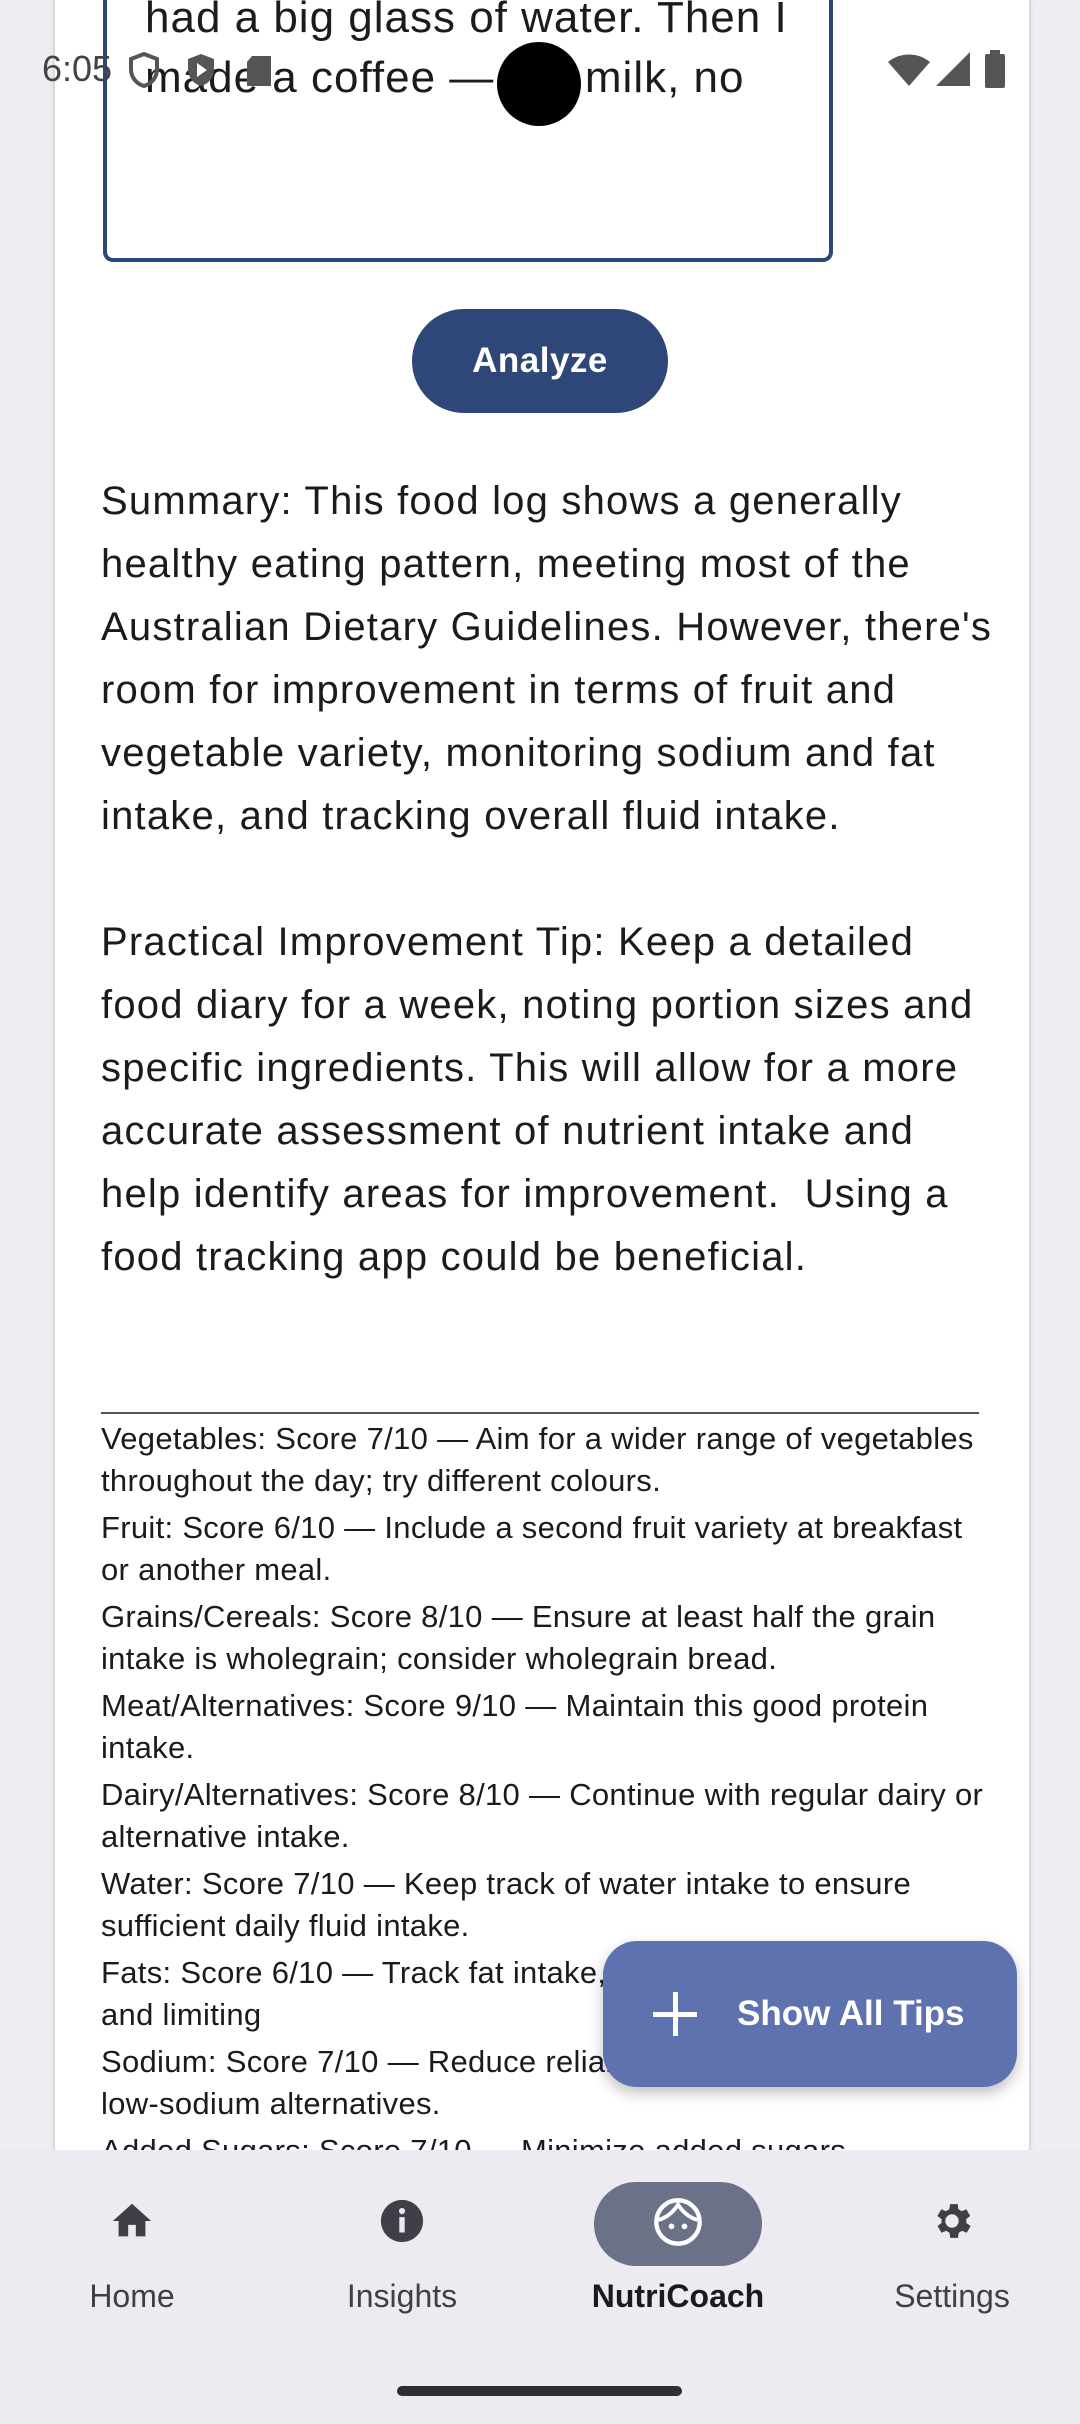 This screenshot has height=2424, width=1080. What do you see at coordinates (678, 2296) in the screenshot?
I see `nav-label-nutricoach: NutriCoach` at bounding box center [678, 2296].